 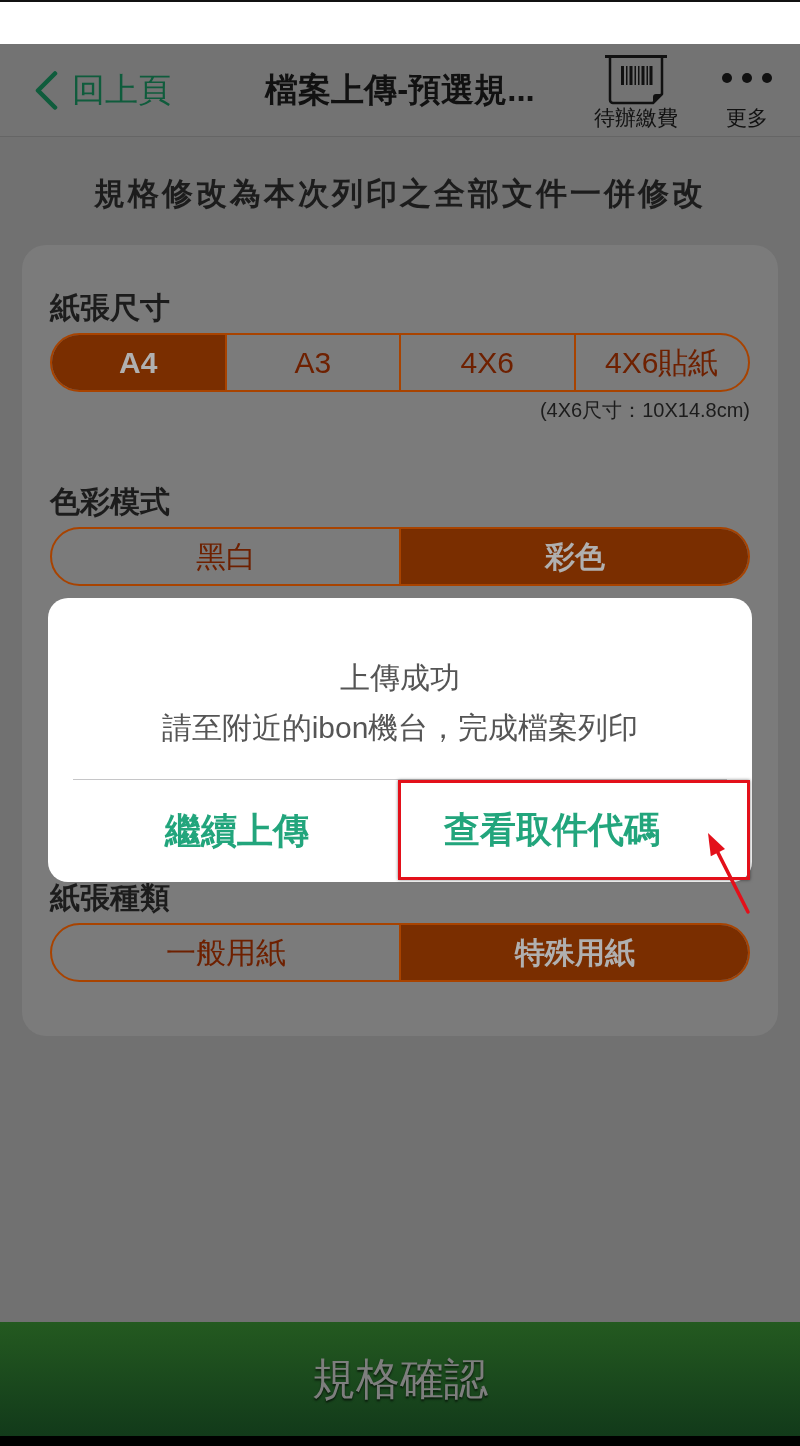 What do you see at coordinates (573, 952) in the screenshot?
I see `segment-option: 特殊用紙` at bounding box center [573, 952].